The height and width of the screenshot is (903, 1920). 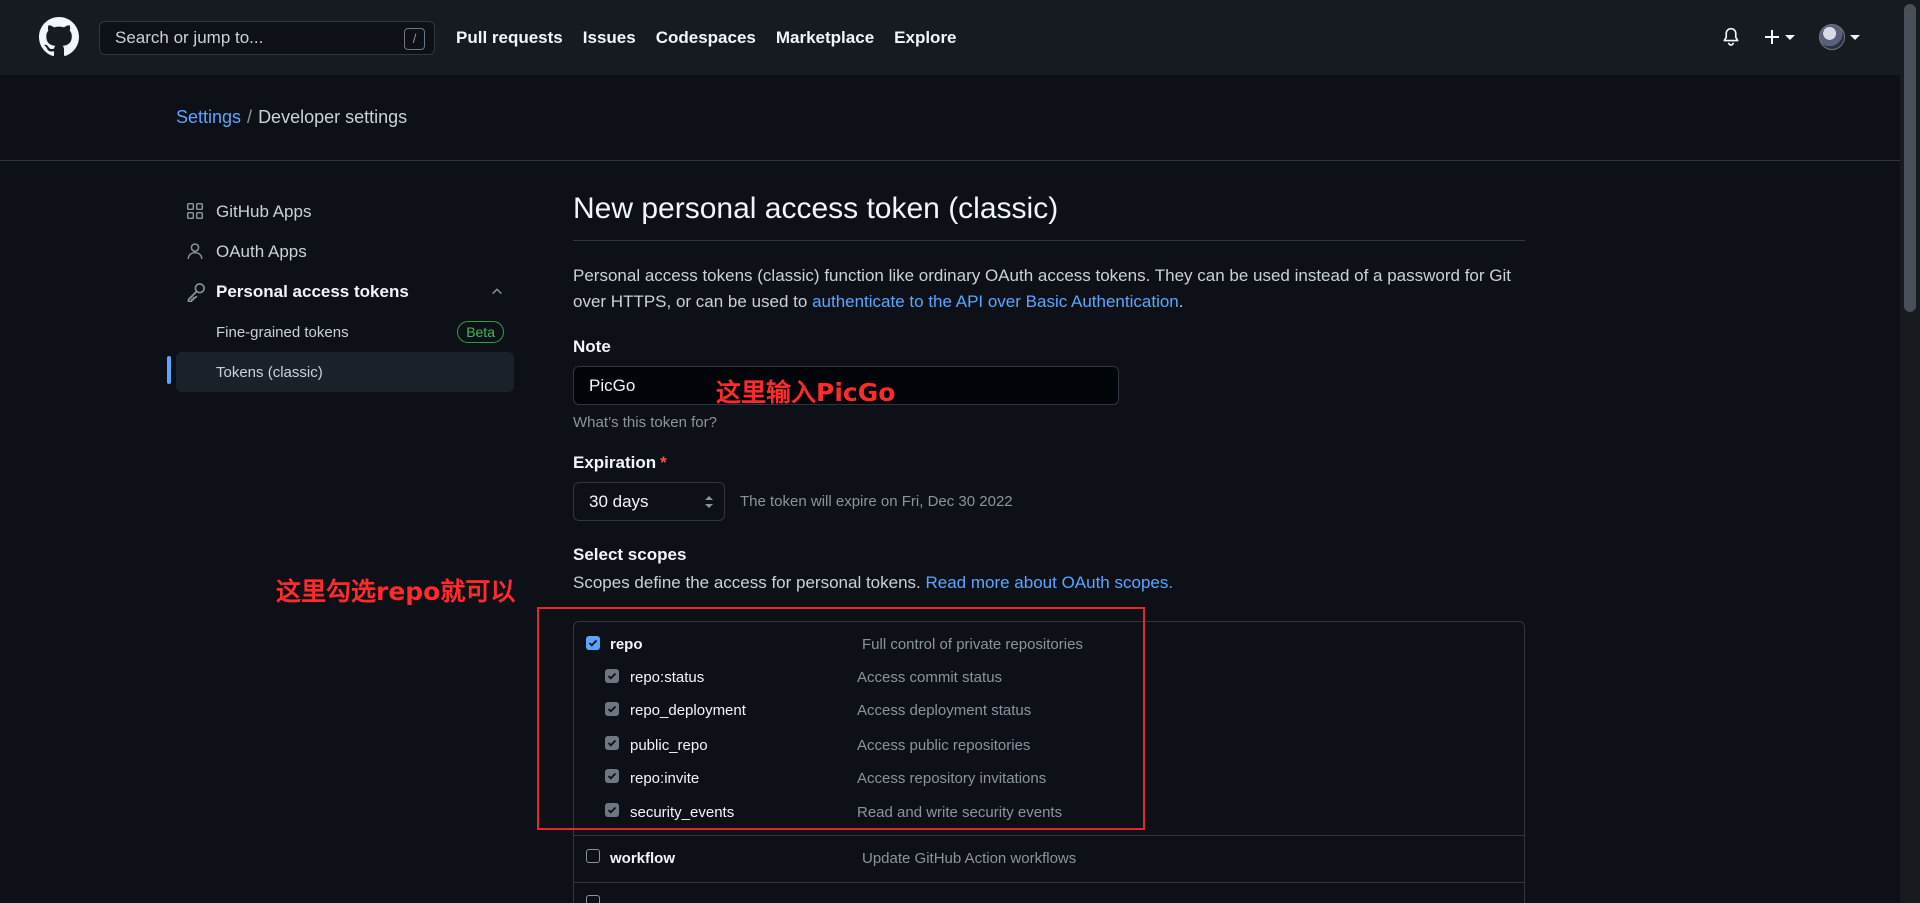 What do you see at coordinates (645, 422) in the screenshot?
I see `note-hint: What’s this token for?` at bounding box center [645, 422].